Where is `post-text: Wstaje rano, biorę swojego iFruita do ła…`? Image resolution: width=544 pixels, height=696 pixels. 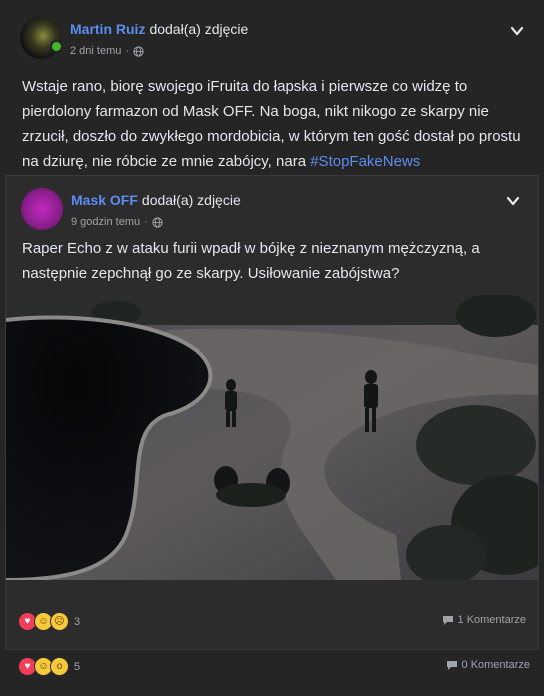 post-text: Wstaje rano, biorę swojego iFruita do ła… is located at coordinates (272, 124).